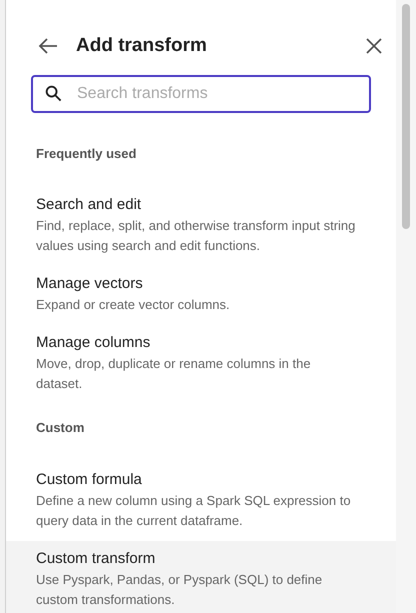 Image resolution: width=416 pixels, height=613 pixels. What do you see at coordinates (374, 46) in the screenshot?
I see `close-icon` at bounding box center [374, 46].